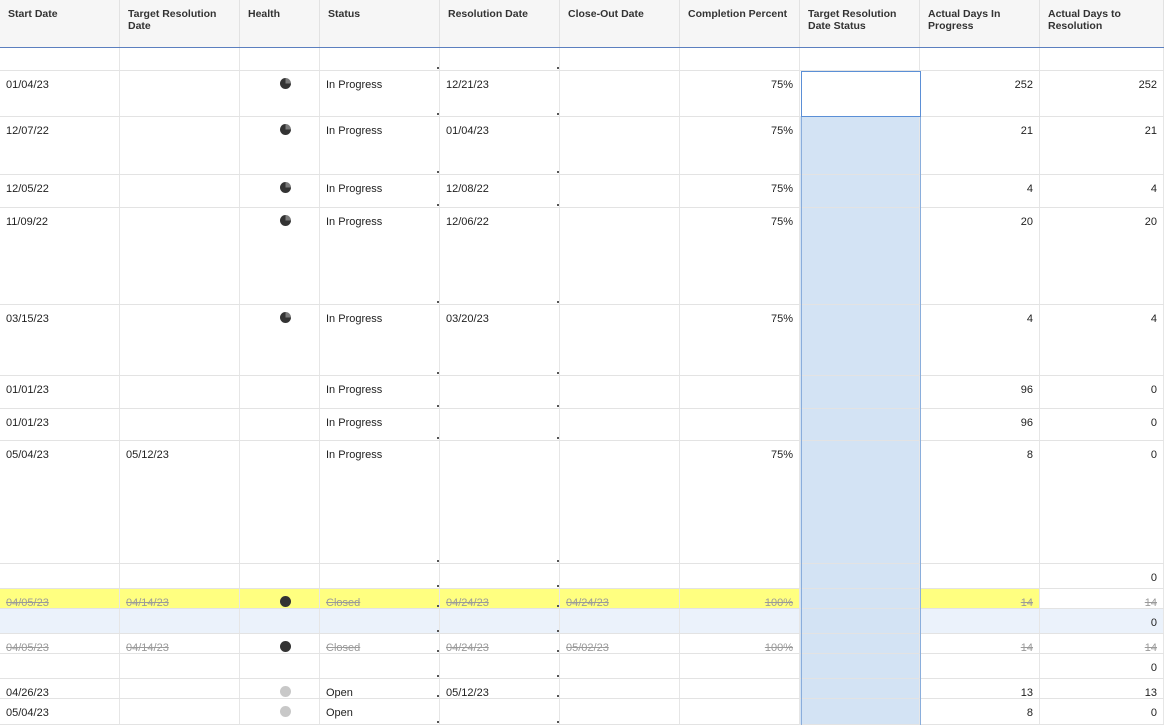 This screenshot has height=725, width=1164. What do you see at coordinates (500, 23) in the screenshot?
I see `column-header-resolution: Resolution Date` at bounding box center [500, 23].